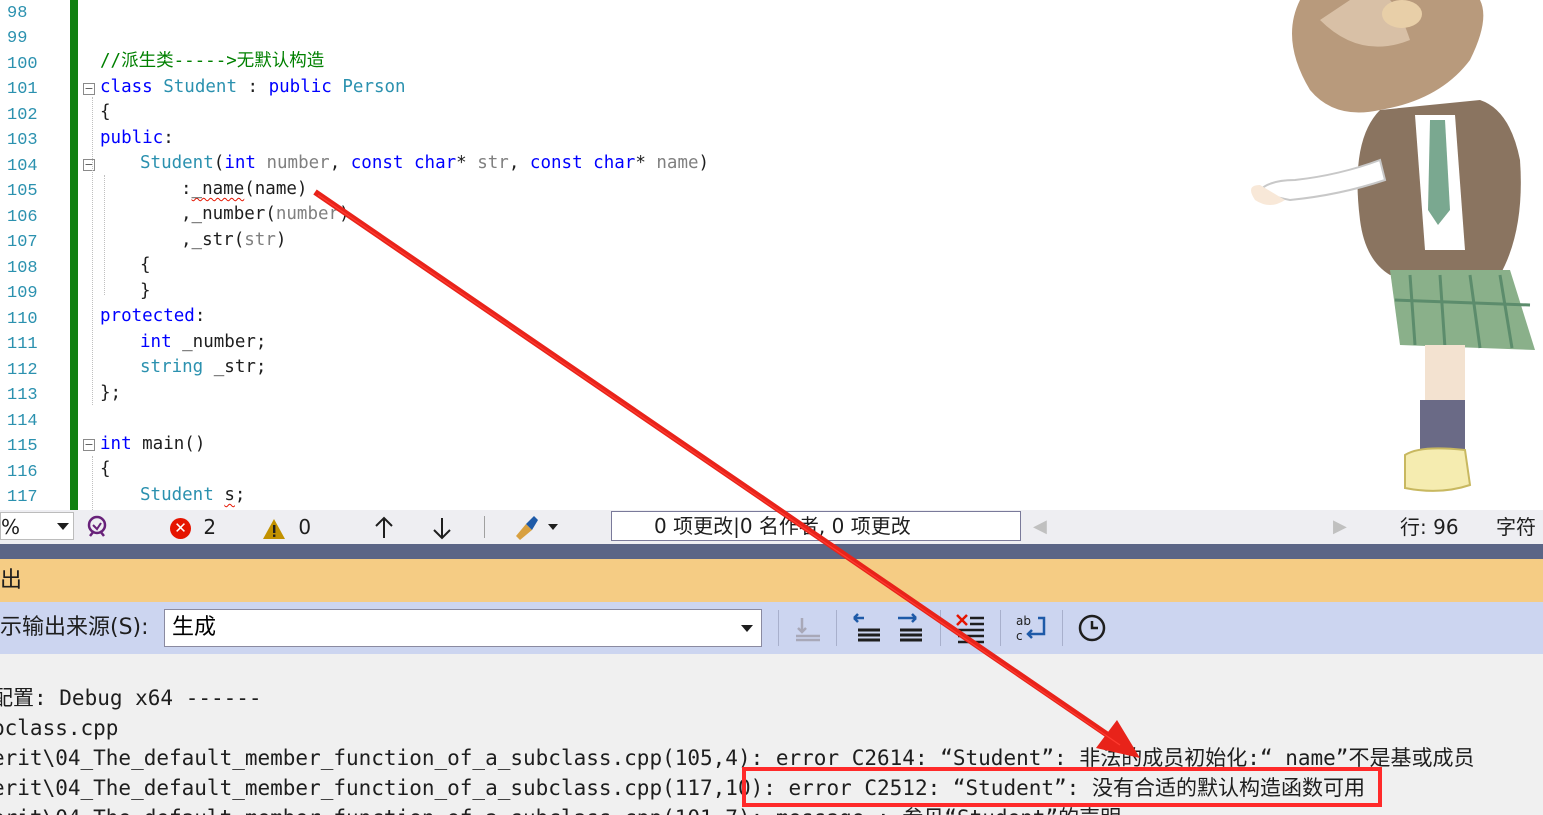 The height and width of the screenshot is (815, 1543). What do you see at coordinates (536, 527) in the screenshot?
I see `cleanup-brush-icon` at bounding box center [536, 527].